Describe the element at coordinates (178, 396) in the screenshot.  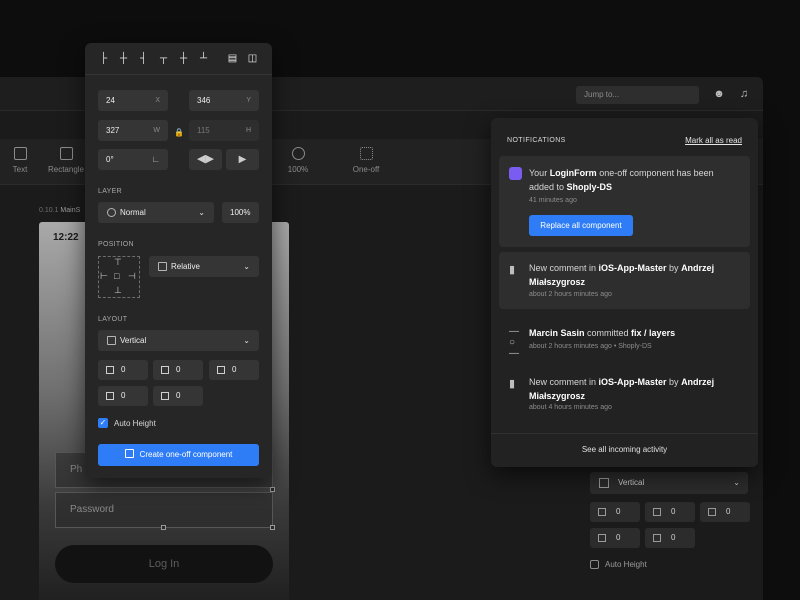
I see `padding-left-field: 0` at that location.